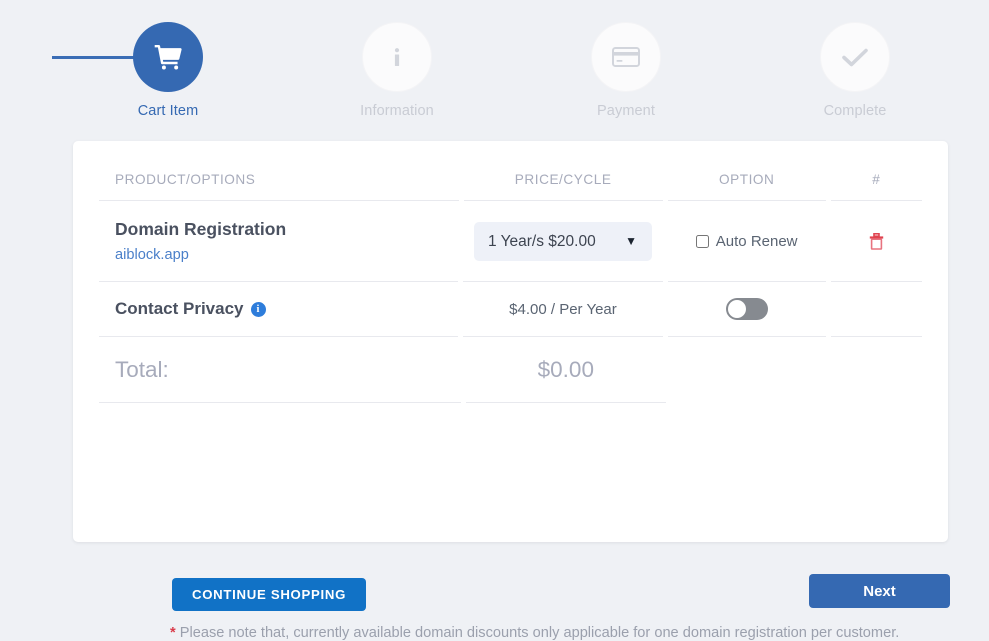 This screenshot has height=641, width=989. What do you see at coordinates (563, 186) in the screenshot?
I see `column-header-price: PRICE/CYCLE` at bounding box center [563, 186].